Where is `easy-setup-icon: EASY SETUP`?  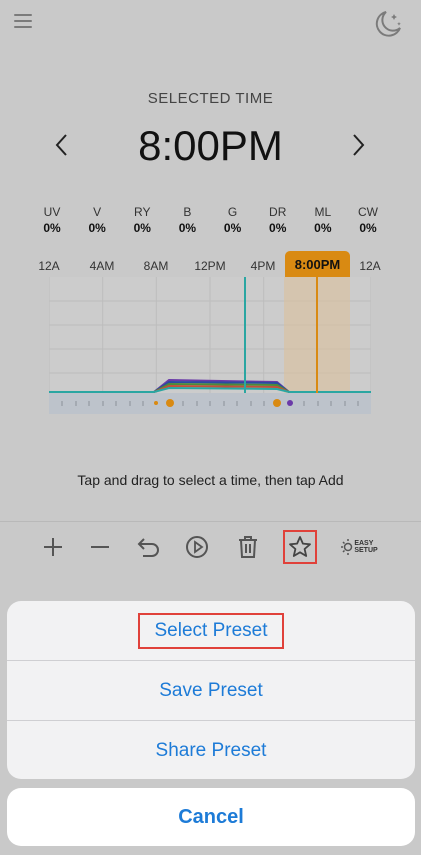
easy-setup-icon: EASY SETUP is located at coordinates (359, 547).